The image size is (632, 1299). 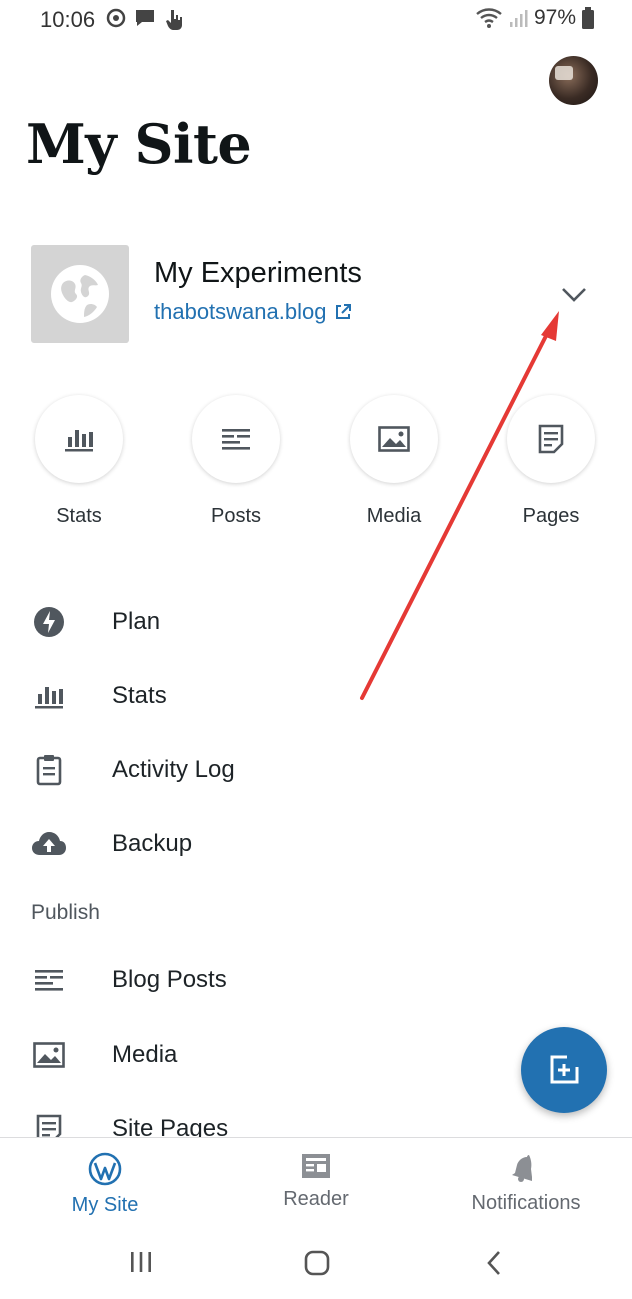 What do you see at coordinates (236, 516) in the screenshot?
I see `quick-action-label: Posts` at bounding box center [236, 516].